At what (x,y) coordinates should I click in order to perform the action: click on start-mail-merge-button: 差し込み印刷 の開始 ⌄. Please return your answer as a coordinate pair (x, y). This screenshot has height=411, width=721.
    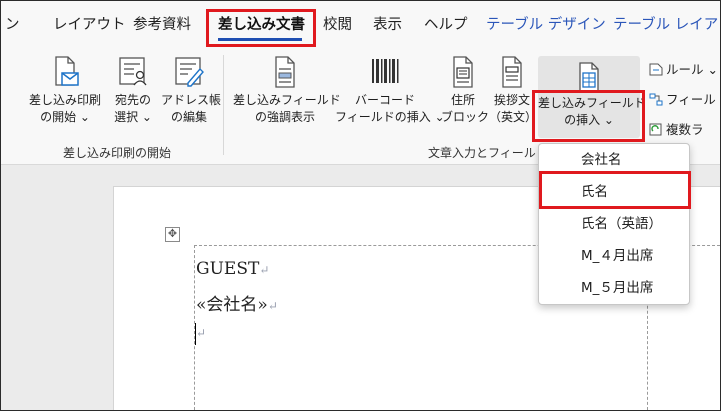
    Looking at the image, I should click on (65, 90).